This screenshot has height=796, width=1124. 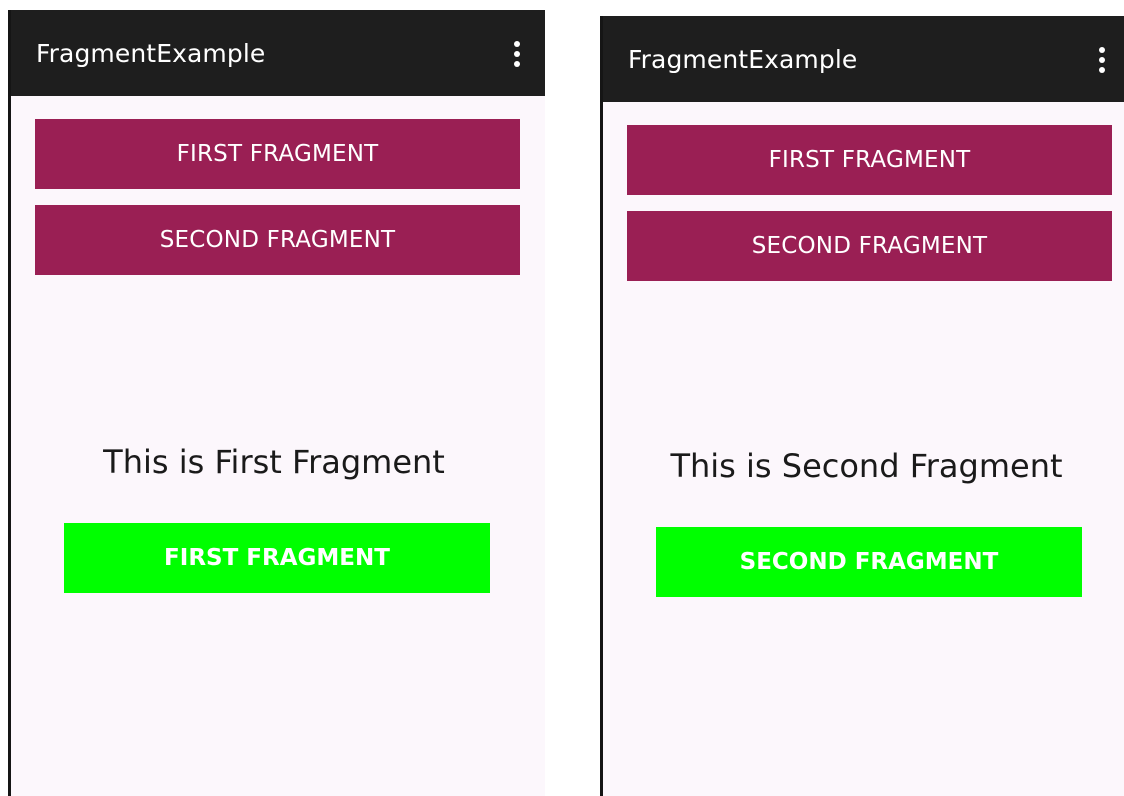 I want to click on fragment-action-button: SECOND FRAGMENT, so click(x=869, y=562).